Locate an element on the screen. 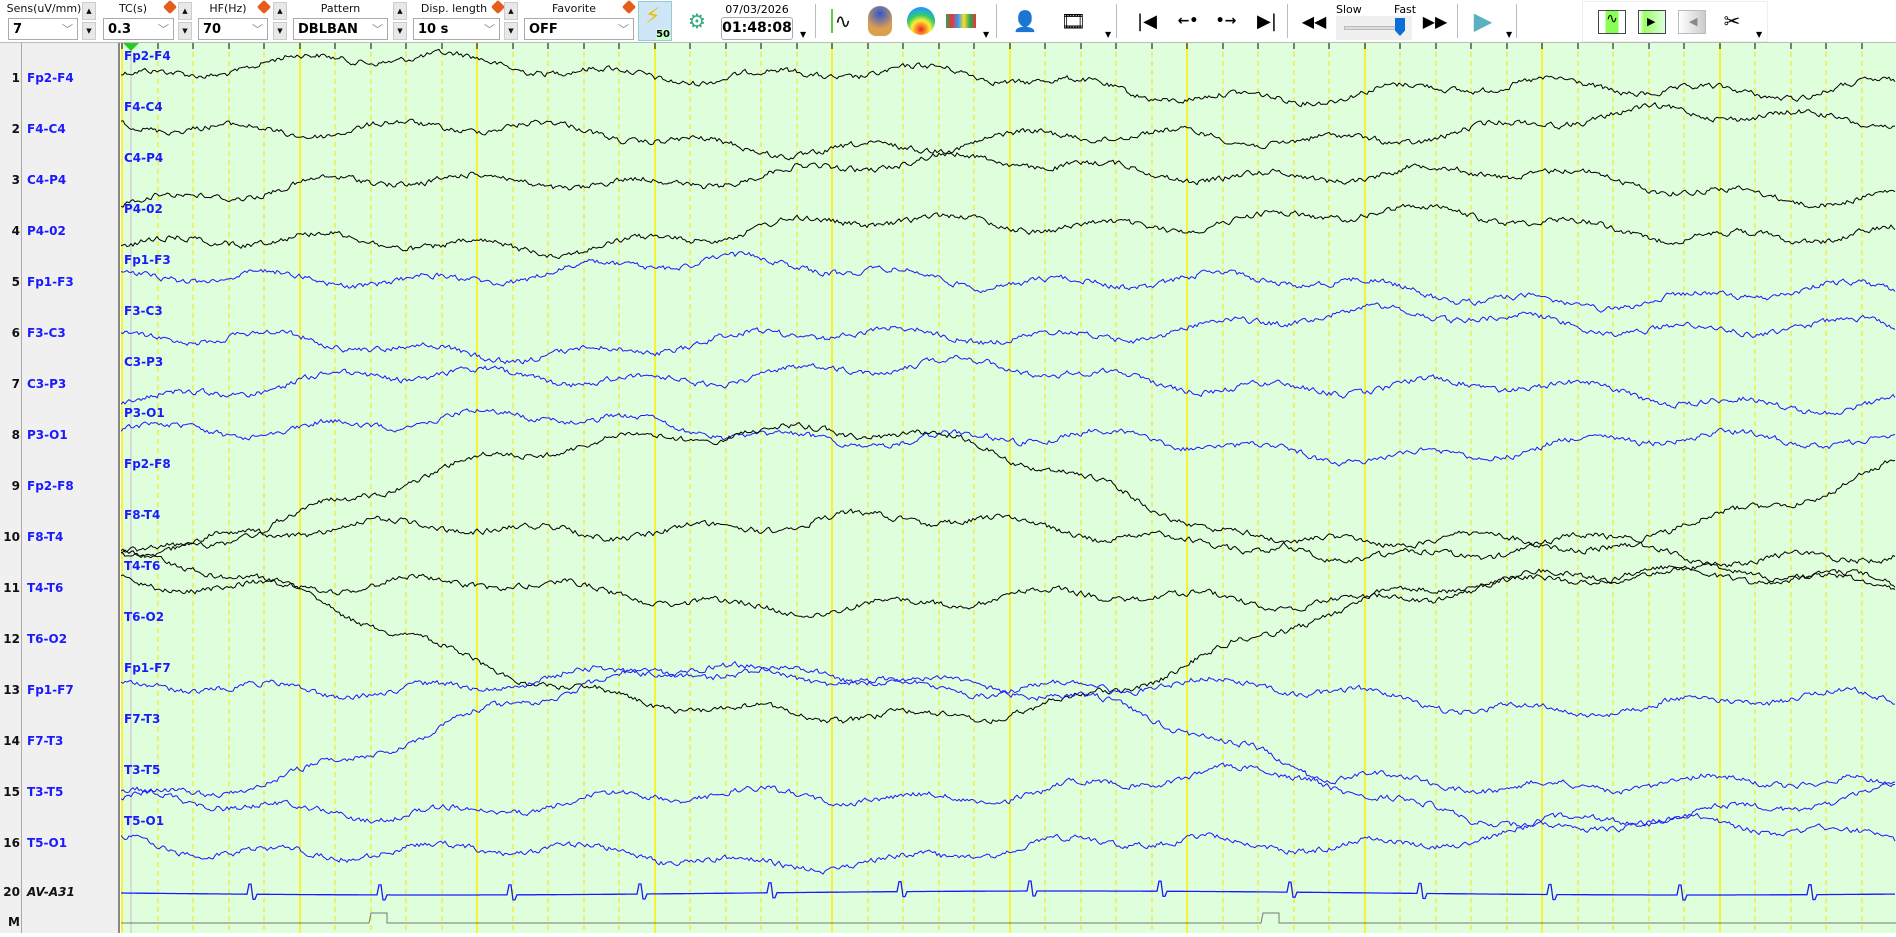 This screenshot has width=1896, height=937. rewind-button: ◀◀ is located at coordinates (1314, 21).